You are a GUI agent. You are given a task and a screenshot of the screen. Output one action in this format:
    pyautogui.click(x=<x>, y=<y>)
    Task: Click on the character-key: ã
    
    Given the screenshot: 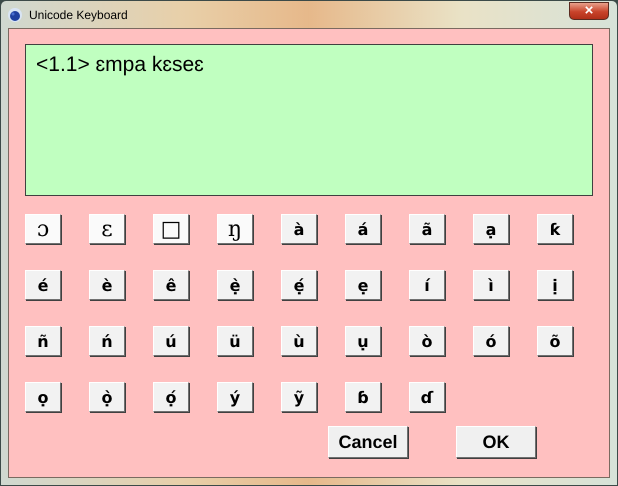 What is the action you would take?
    pyautogui.click(x=427, y=229)
    